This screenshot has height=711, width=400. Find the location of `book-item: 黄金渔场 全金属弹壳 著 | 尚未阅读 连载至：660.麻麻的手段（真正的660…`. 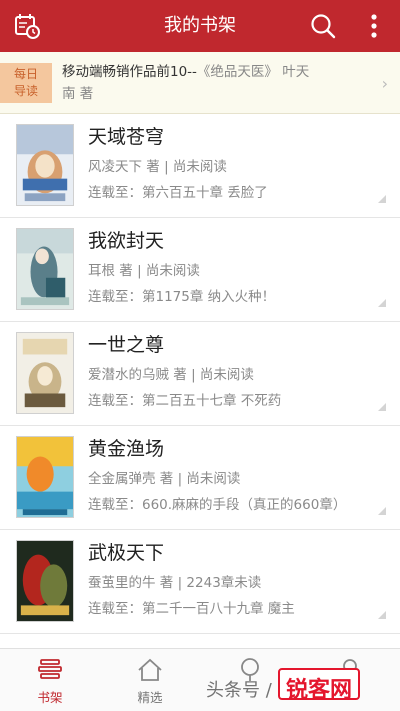

book-item: 黄金渔场 全金属弹壳 著 | 尚未阅读 连载至：660.麻麻的手段（真正的660… is located at coordinates (200, 478).